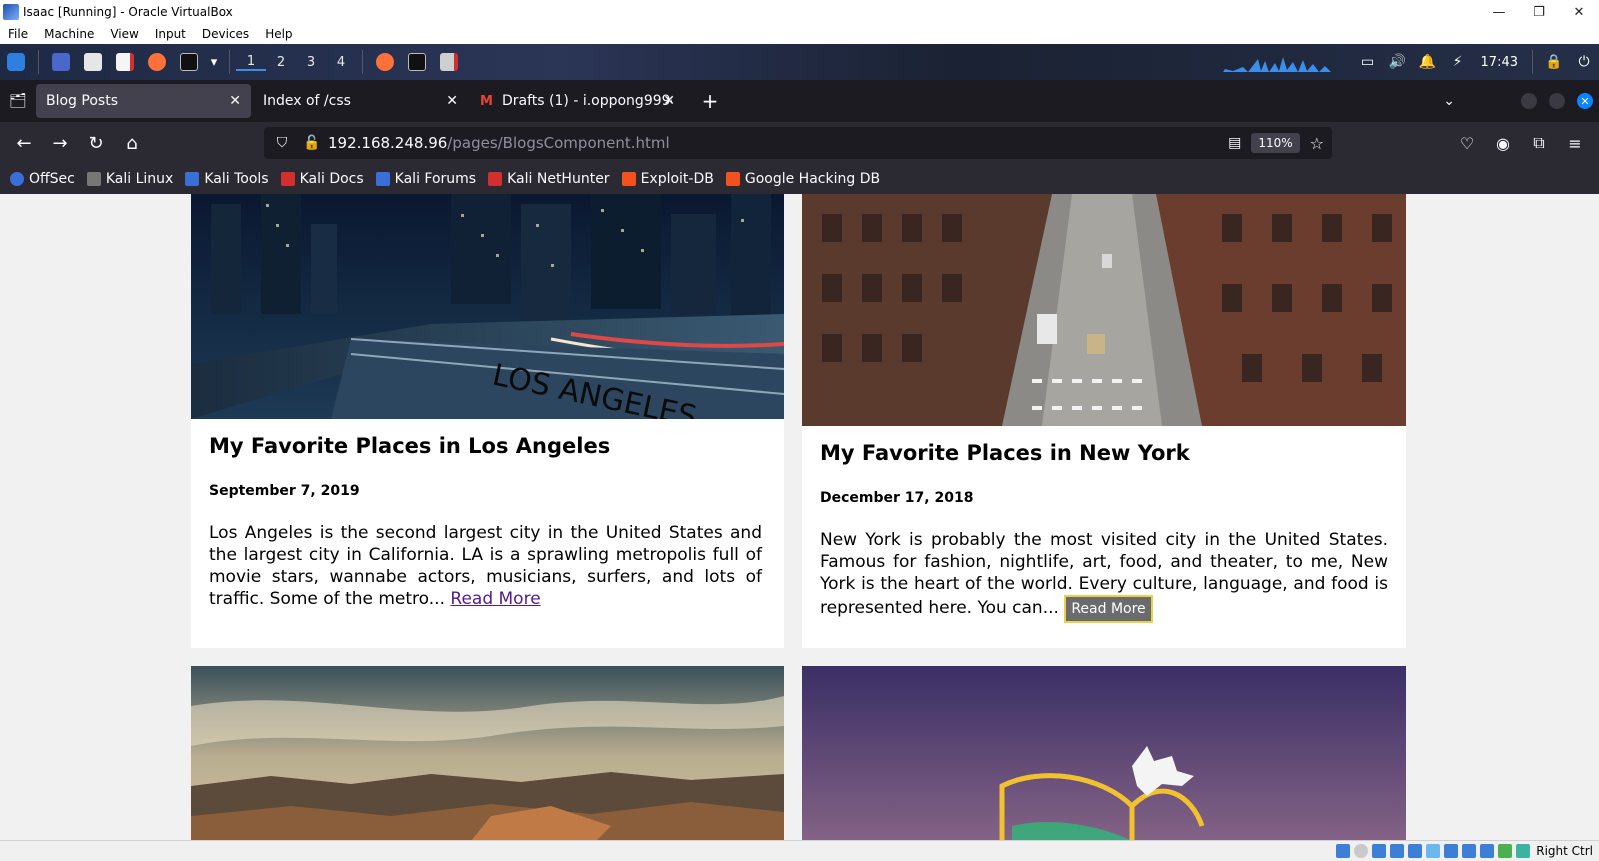 The image size is (1599, 861). I want to click on power-icon: ⚡, so click(1458, 62).